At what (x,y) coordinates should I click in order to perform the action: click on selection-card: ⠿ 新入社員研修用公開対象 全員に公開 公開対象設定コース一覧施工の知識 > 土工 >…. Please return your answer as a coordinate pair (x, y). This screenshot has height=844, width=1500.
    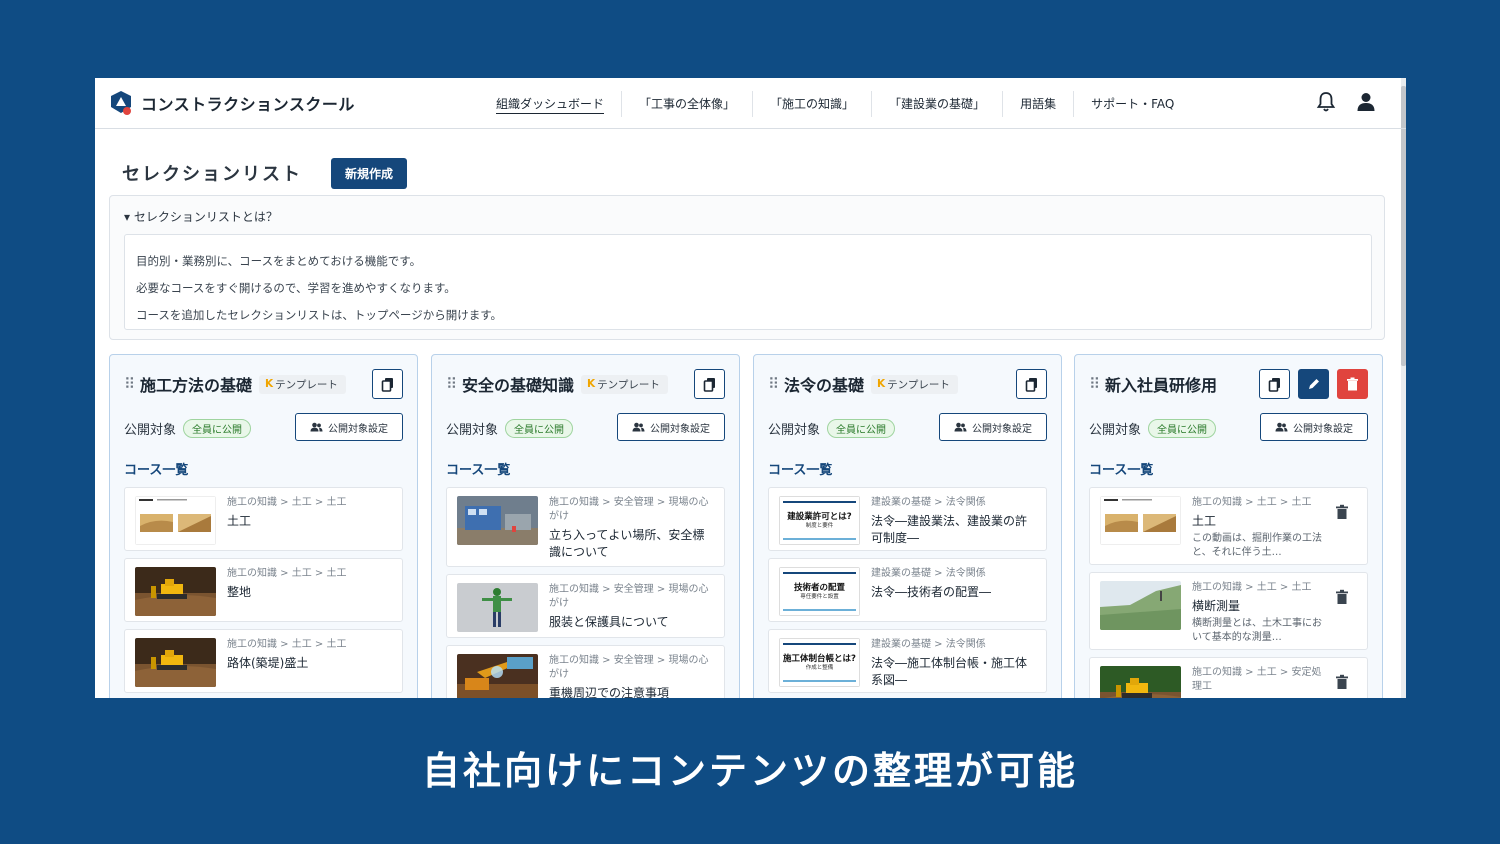
    Looking at the image, I should click on (1228, 526).